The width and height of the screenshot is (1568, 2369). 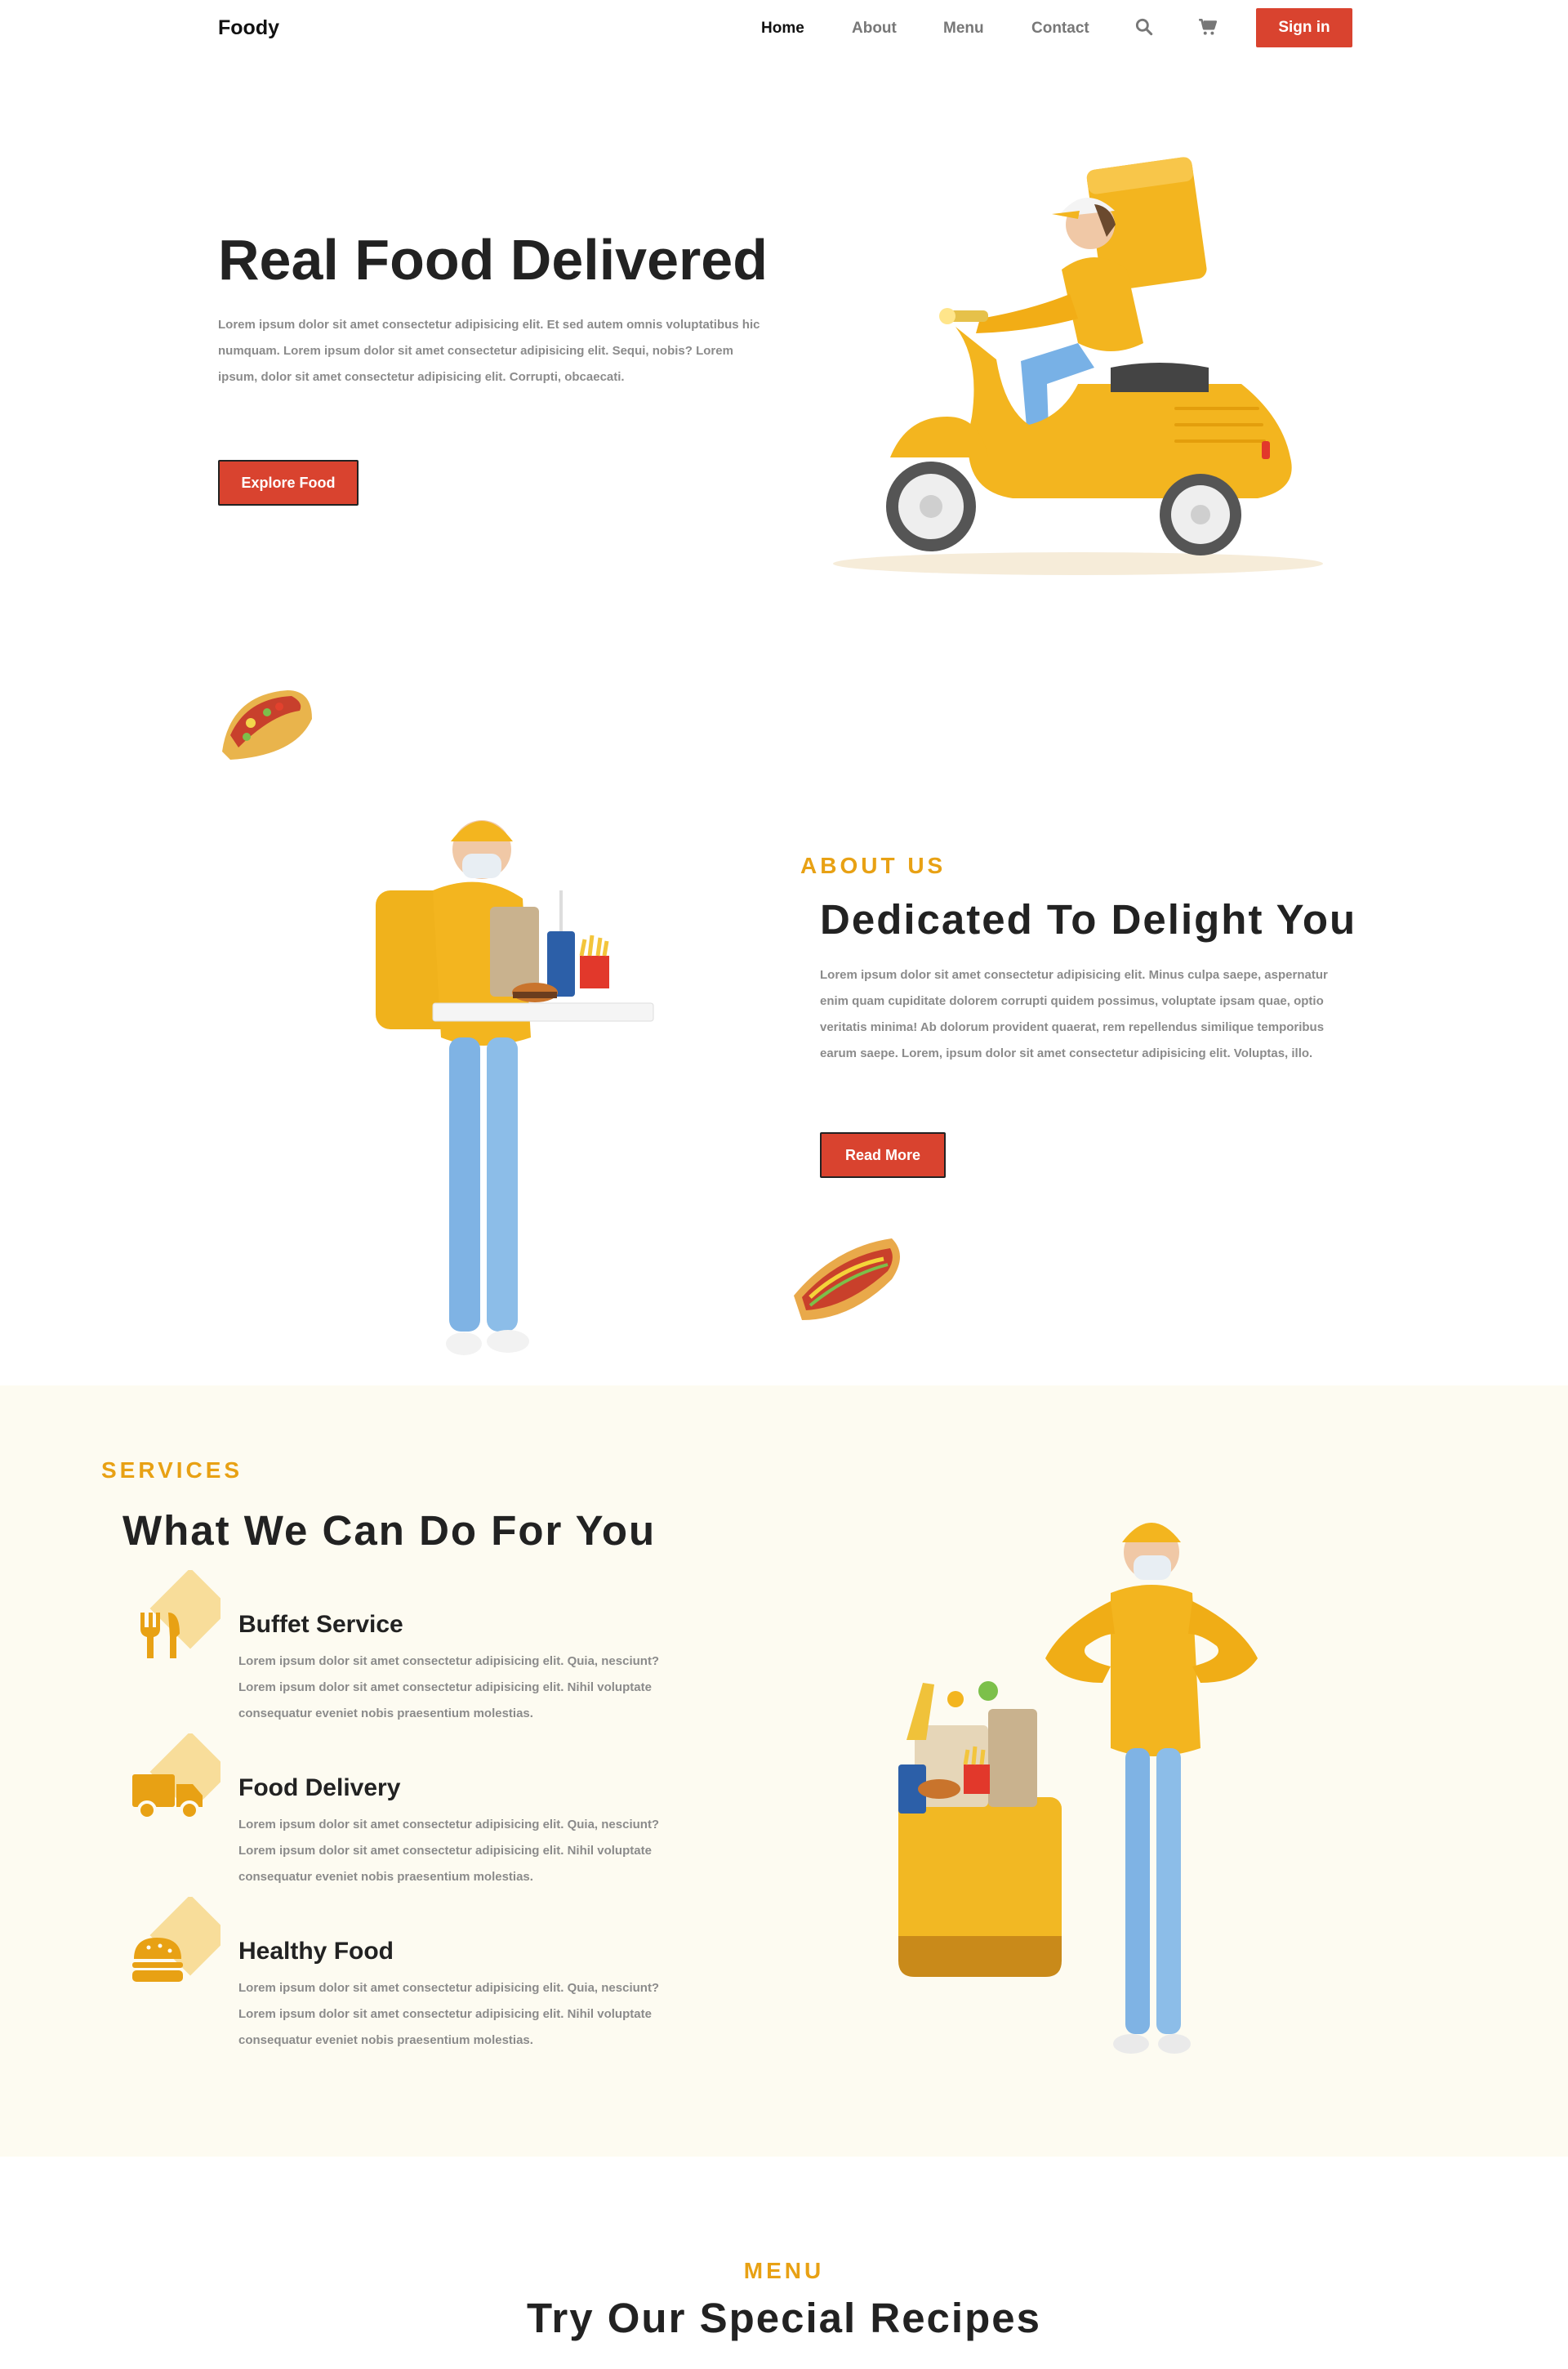 I want to click on read-more-button: Read More, so click(x=883, y=1155).